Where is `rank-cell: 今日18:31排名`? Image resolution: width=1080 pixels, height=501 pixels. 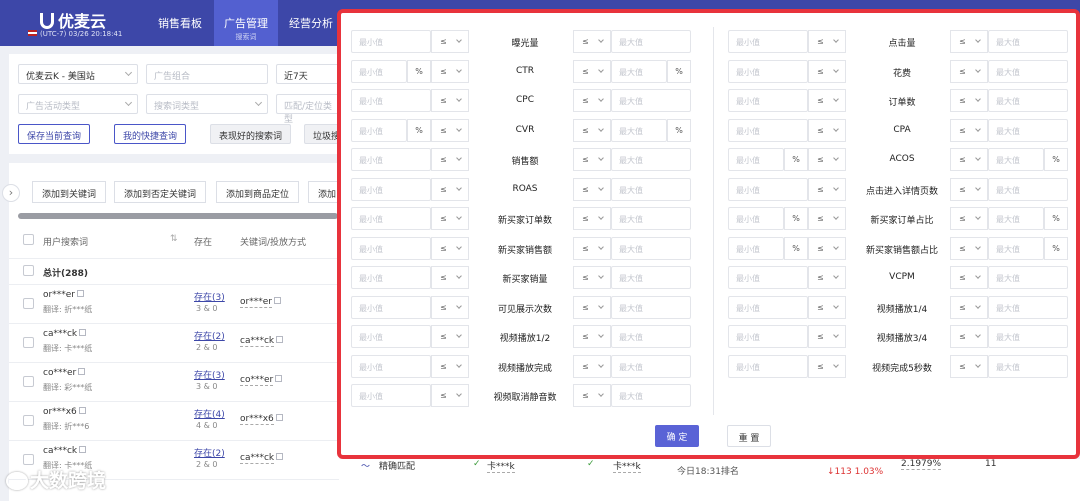
rank-cell: 今日18:31排名 is located at coordinates (708, 470).